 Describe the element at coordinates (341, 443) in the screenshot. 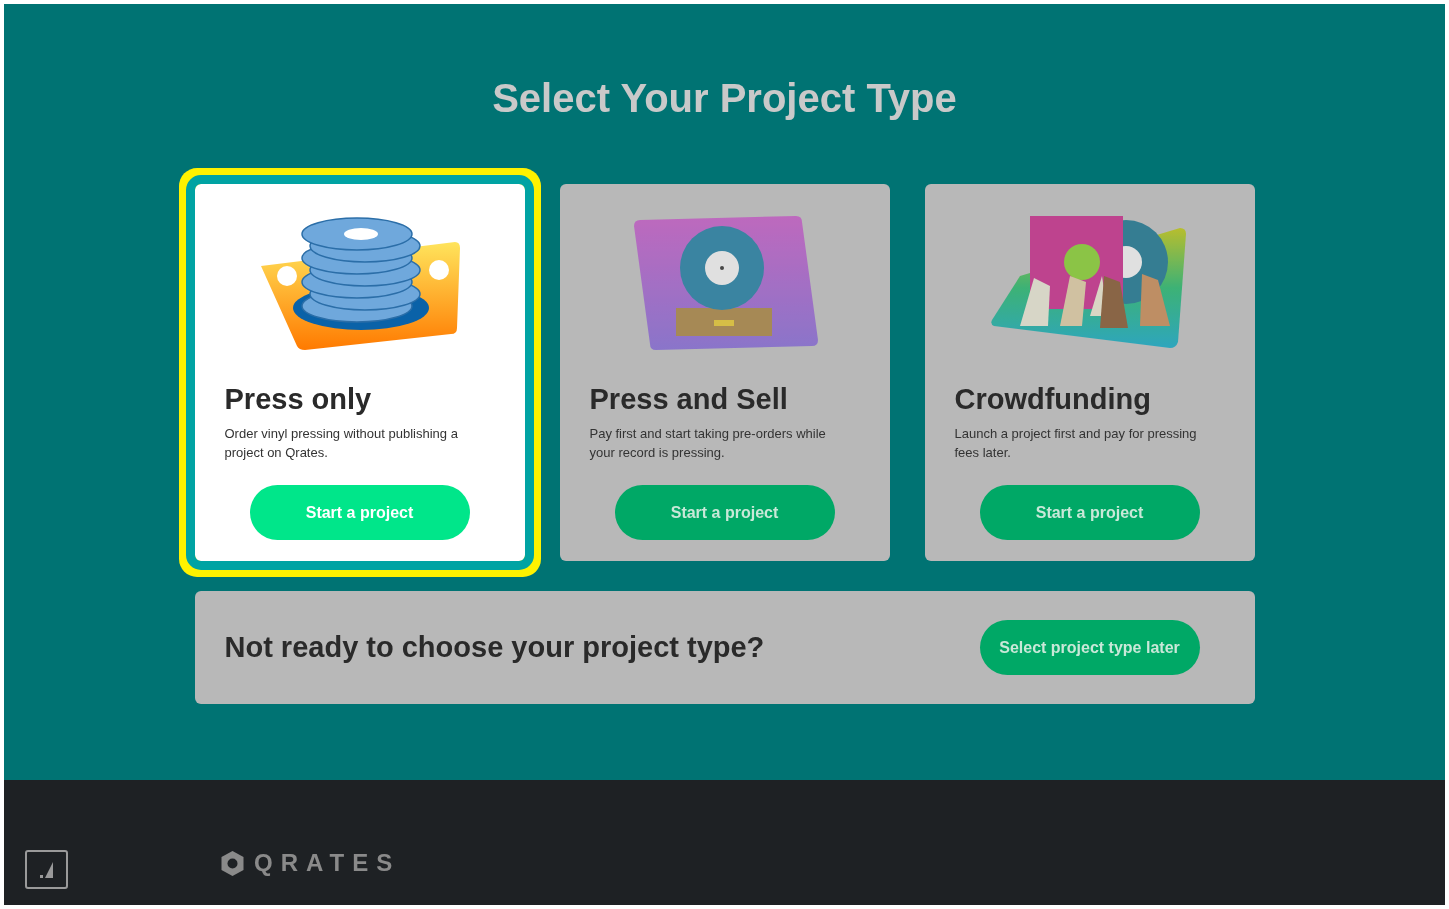

I see `card-description: Order vinyl pressing without publishing a project on Qrates.` at that location.